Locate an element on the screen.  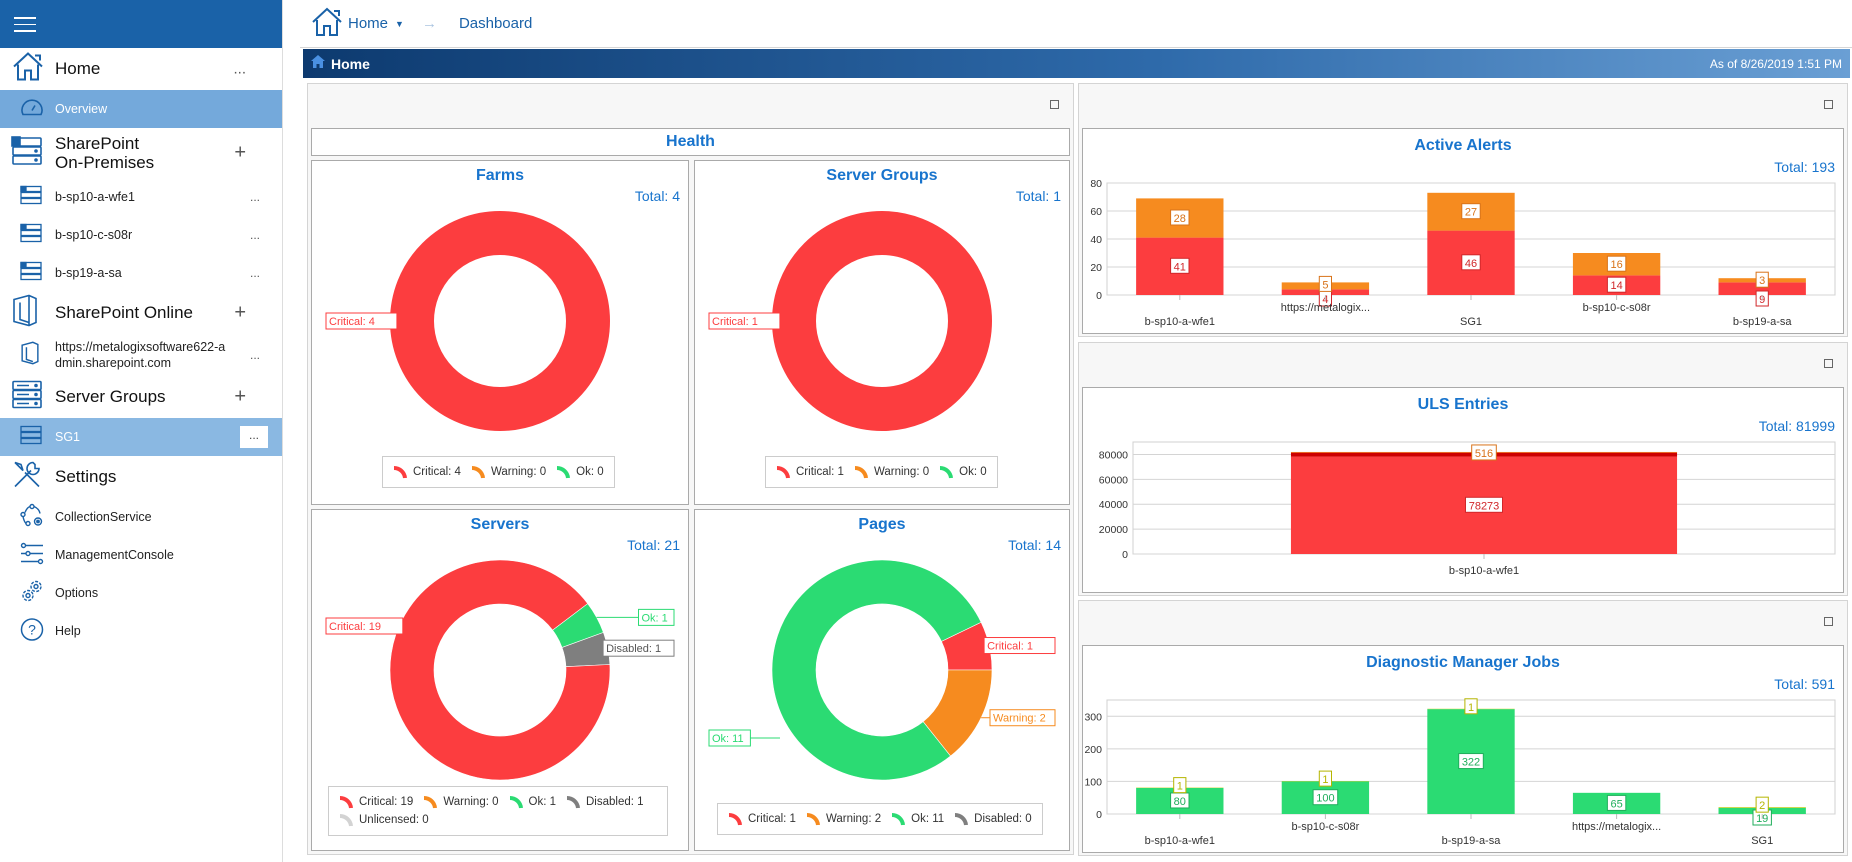
svg-text: Critical: 4 is located at coordinates (352, 322).